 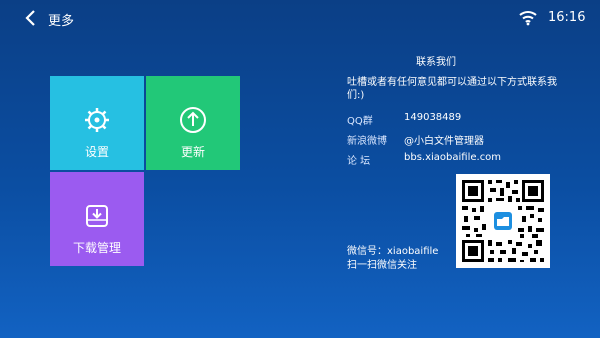 What do you see at coordinates (97, 120) in the screenshot?
I see `gear-icon` at bounding box center [97, 120].